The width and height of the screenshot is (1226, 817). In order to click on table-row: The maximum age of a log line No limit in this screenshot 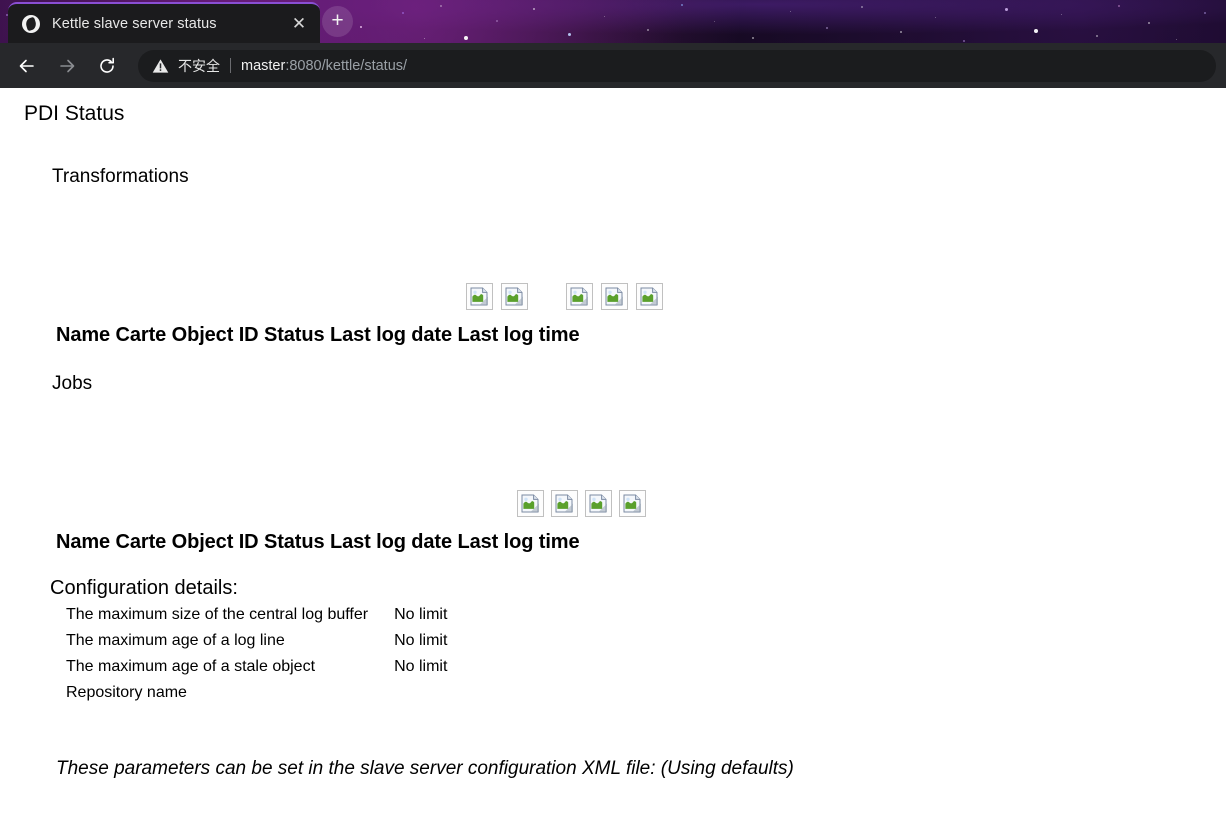, I will do `click(256, 645)`.